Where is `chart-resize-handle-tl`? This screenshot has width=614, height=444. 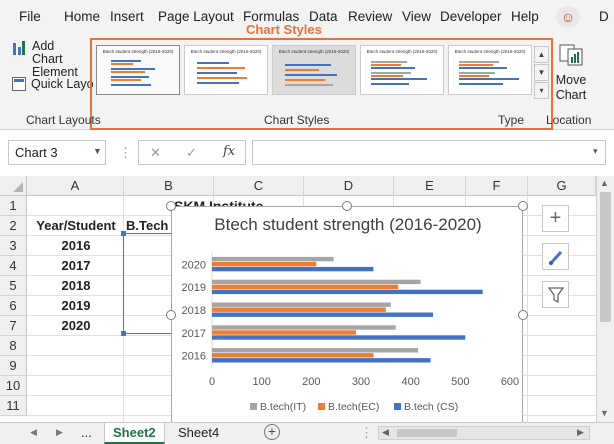
chart-resize-handle-tl is located at coordinates (171, 206).